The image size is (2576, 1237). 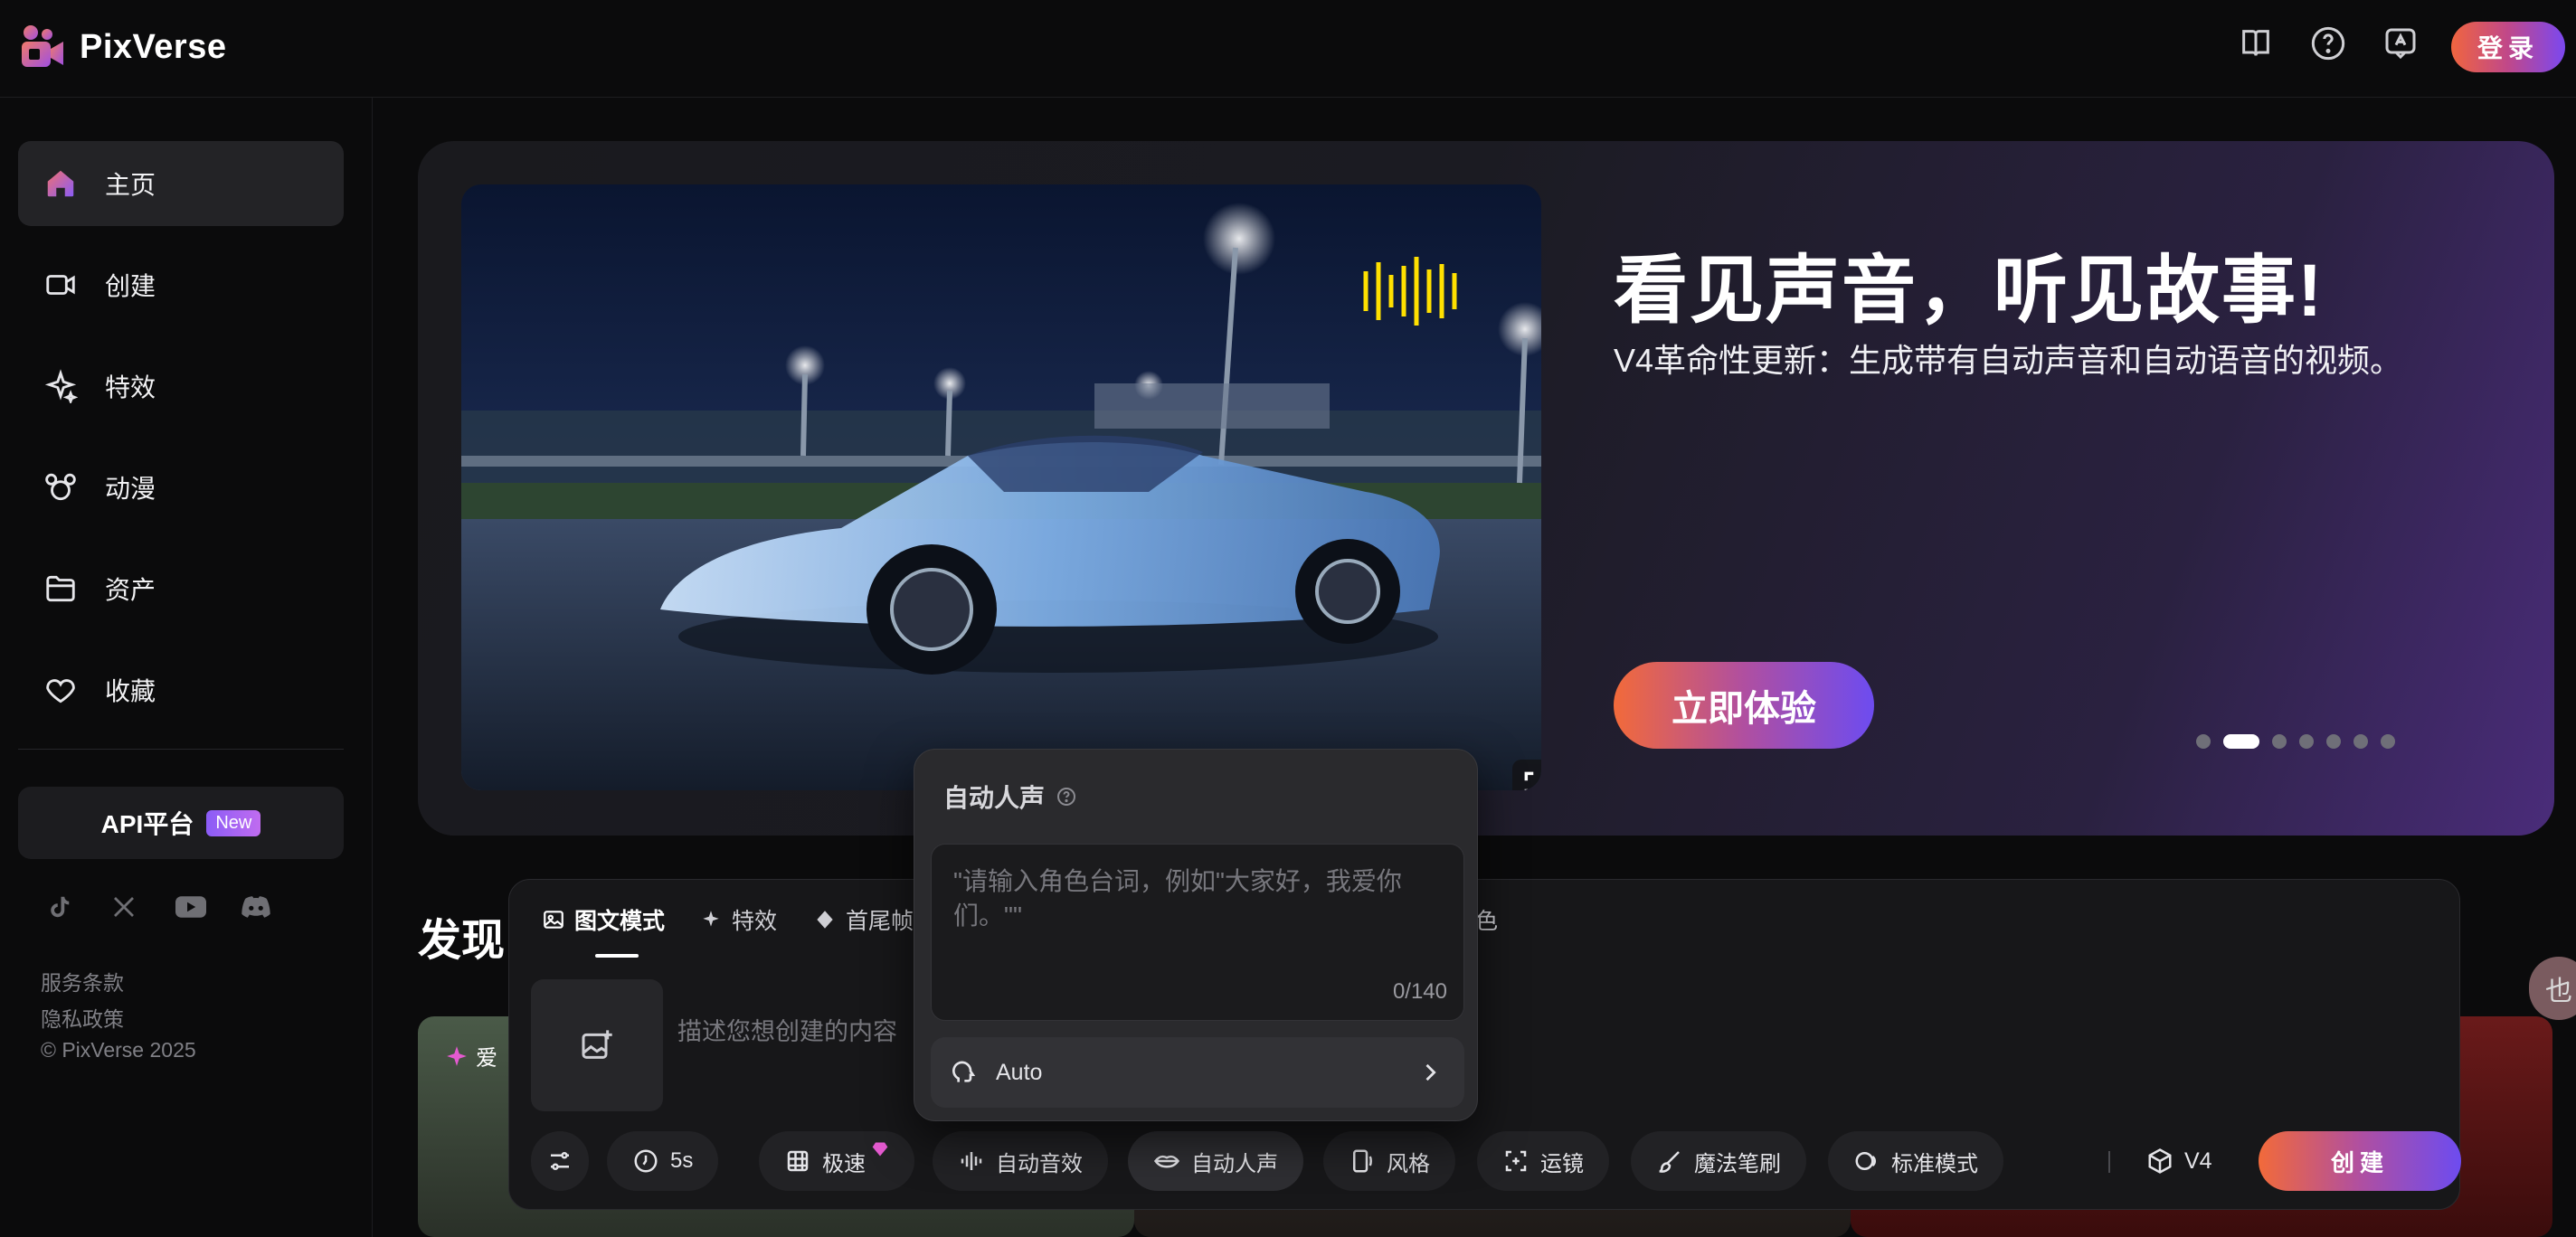 What do you see at coordinates (1866, 1161) in the screenshot?
I see `mode-toggle-icon` at bounding box center [1866, 1161].